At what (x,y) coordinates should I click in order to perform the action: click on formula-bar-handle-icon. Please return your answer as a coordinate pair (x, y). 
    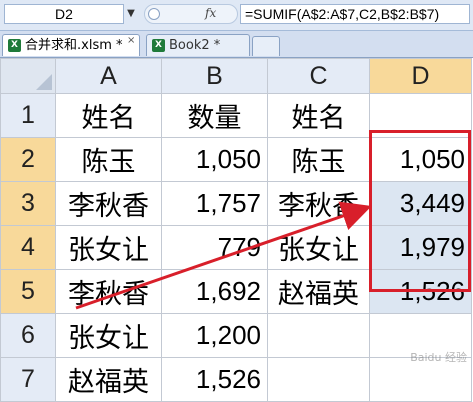
    Looking at the image, I should click on (154, 14).